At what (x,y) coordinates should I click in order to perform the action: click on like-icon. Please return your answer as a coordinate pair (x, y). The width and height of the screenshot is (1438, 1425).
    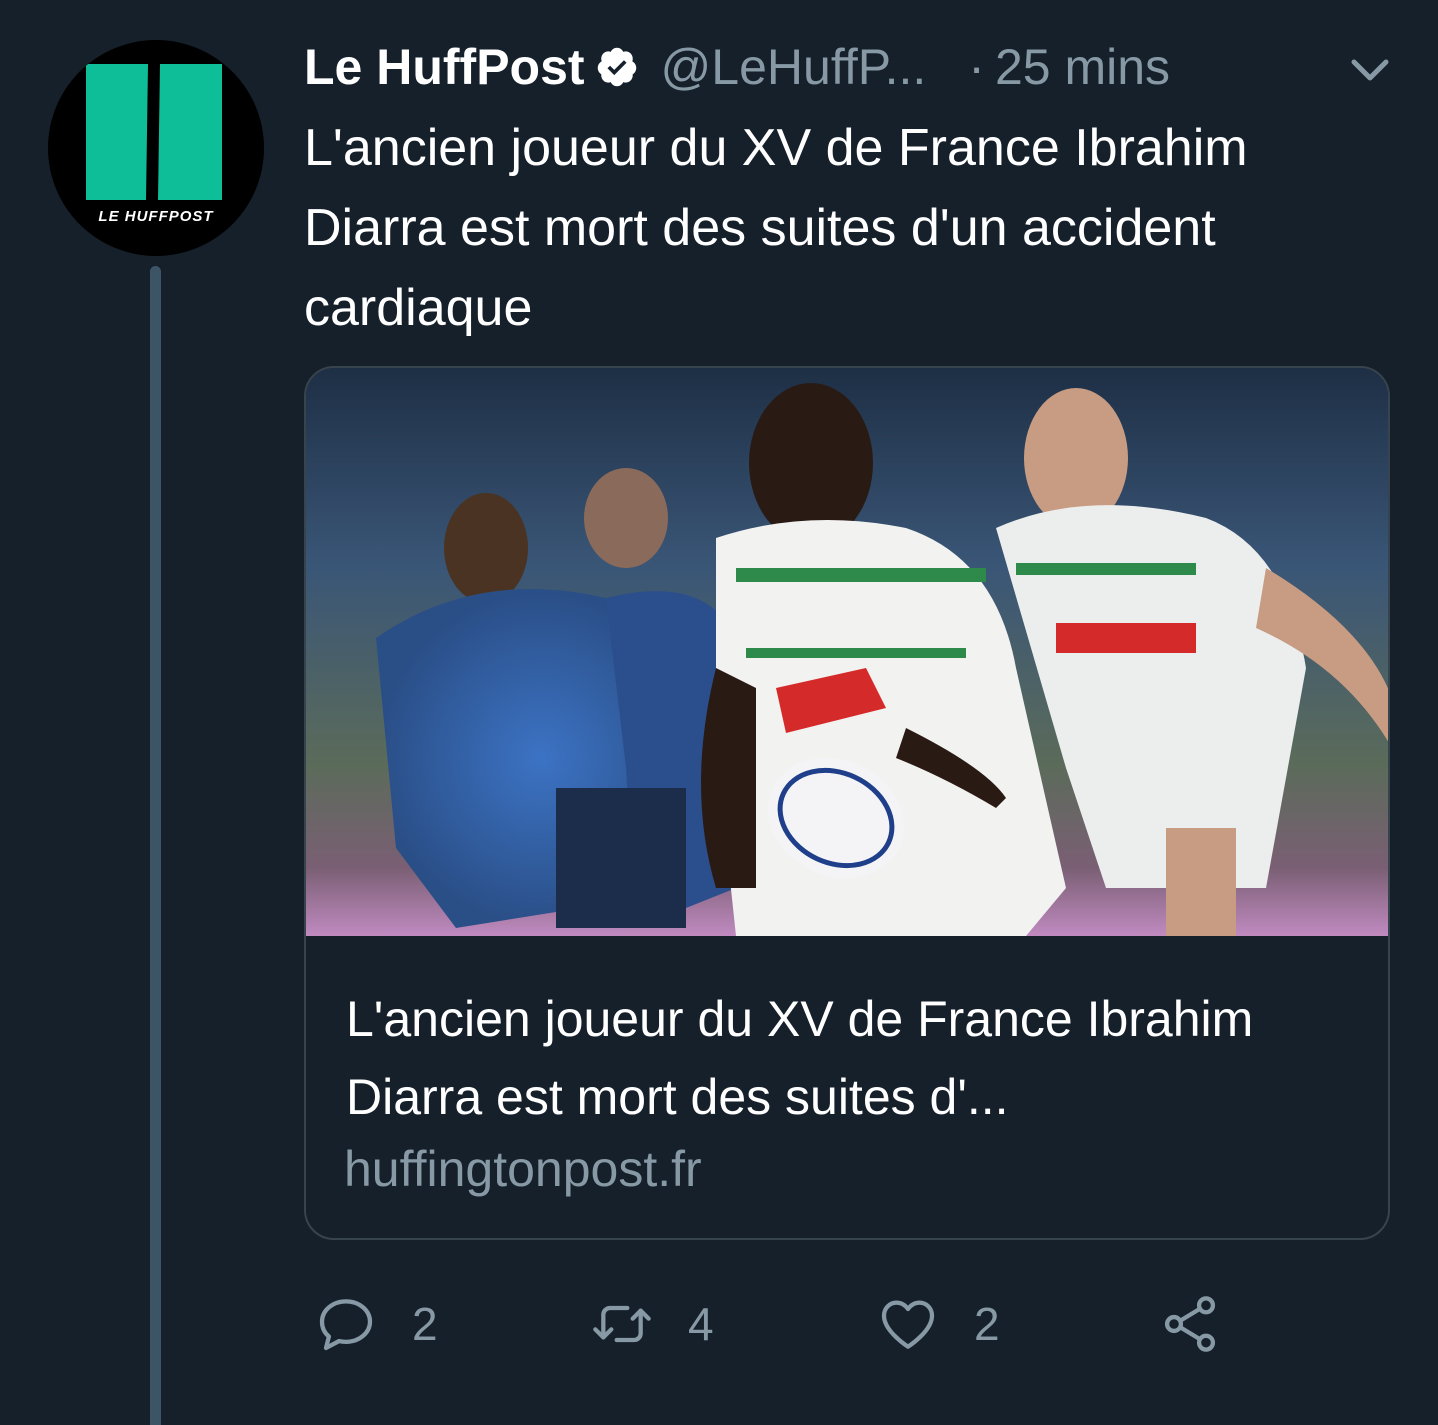
    Looking at the image, I should click on (908, 1324).